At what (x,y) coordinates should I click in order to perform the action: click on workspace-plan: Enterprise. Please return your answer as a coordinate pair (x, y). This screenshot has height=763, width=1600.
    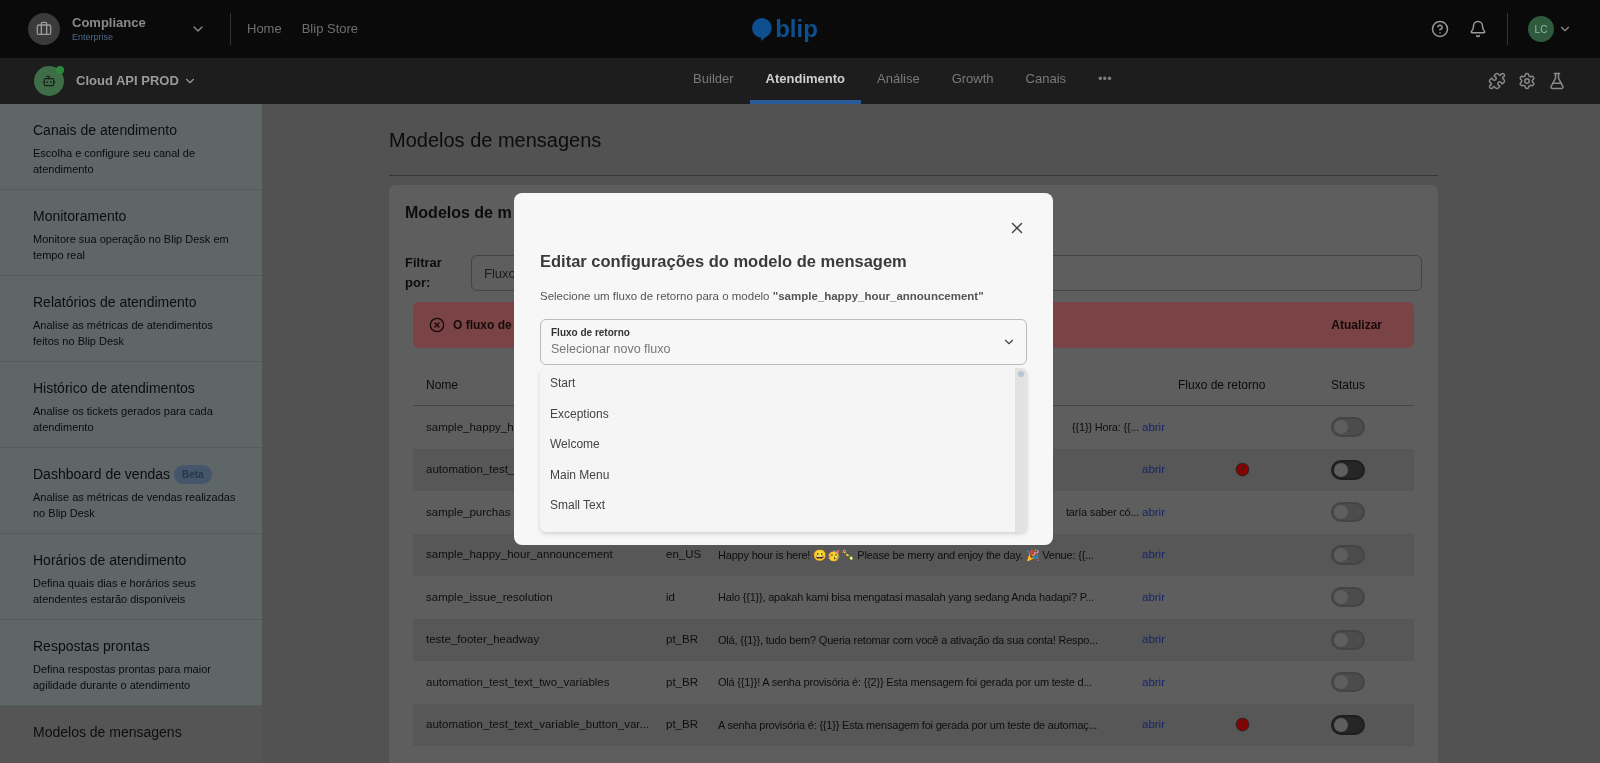
    Looking at the image, I should click on (93, 37).